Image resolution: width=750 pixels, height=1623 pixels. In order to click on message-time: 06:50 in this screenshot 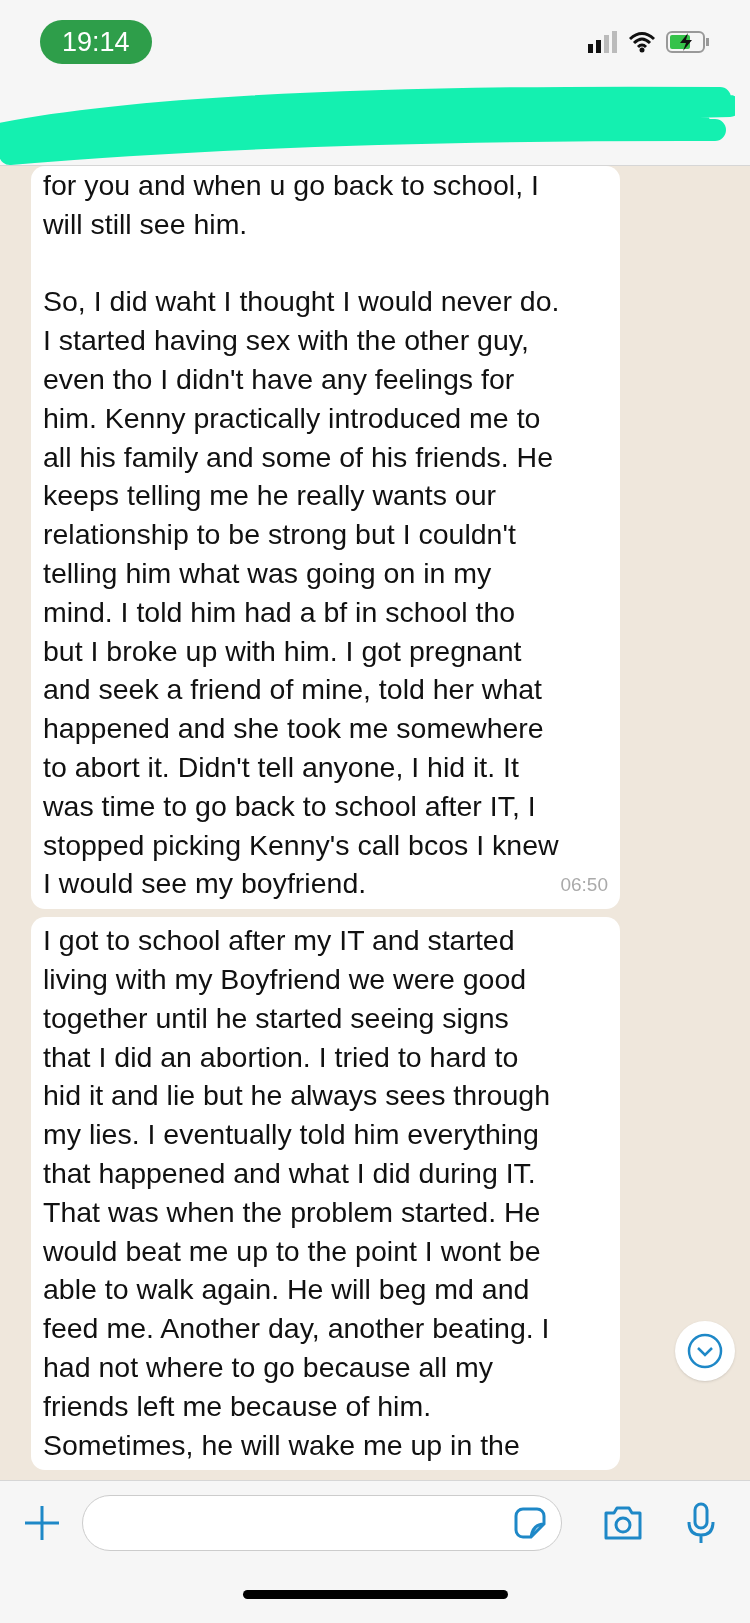, I will do `click(584, 884)`.